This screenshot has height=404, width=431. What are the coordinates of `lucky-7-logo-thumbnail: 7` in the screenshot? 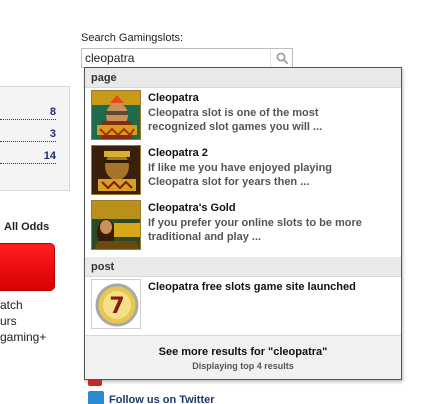 It's located at (116, 304).